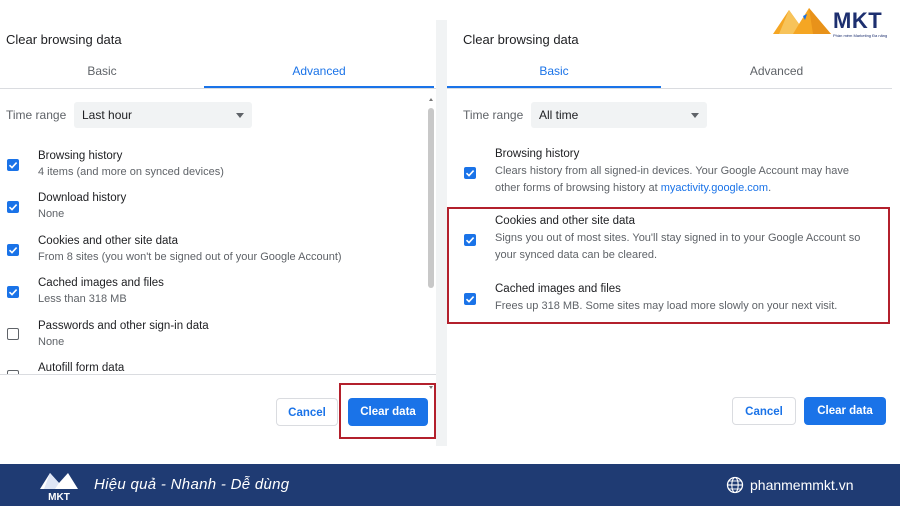 Image resolution: width=900 pixels, height=508 pixels. Describe the element at coordinates (13, 292) in the screenshot. I see `checkbox-cached-images` at that location.